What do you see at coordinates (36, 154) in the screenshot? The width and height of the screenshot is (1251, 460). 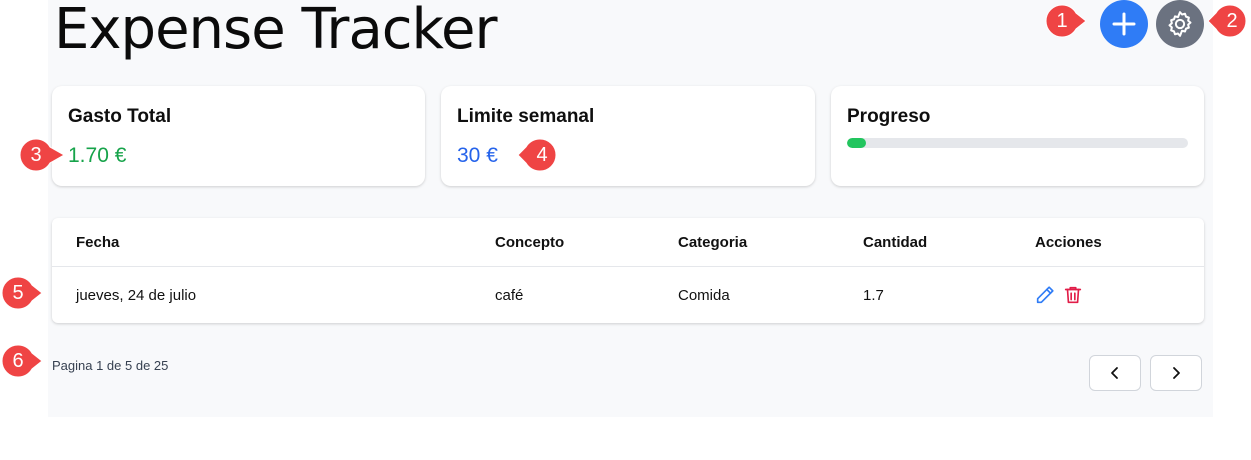 I see `annotation-label-3: 3` at bounding box center [36, 154].